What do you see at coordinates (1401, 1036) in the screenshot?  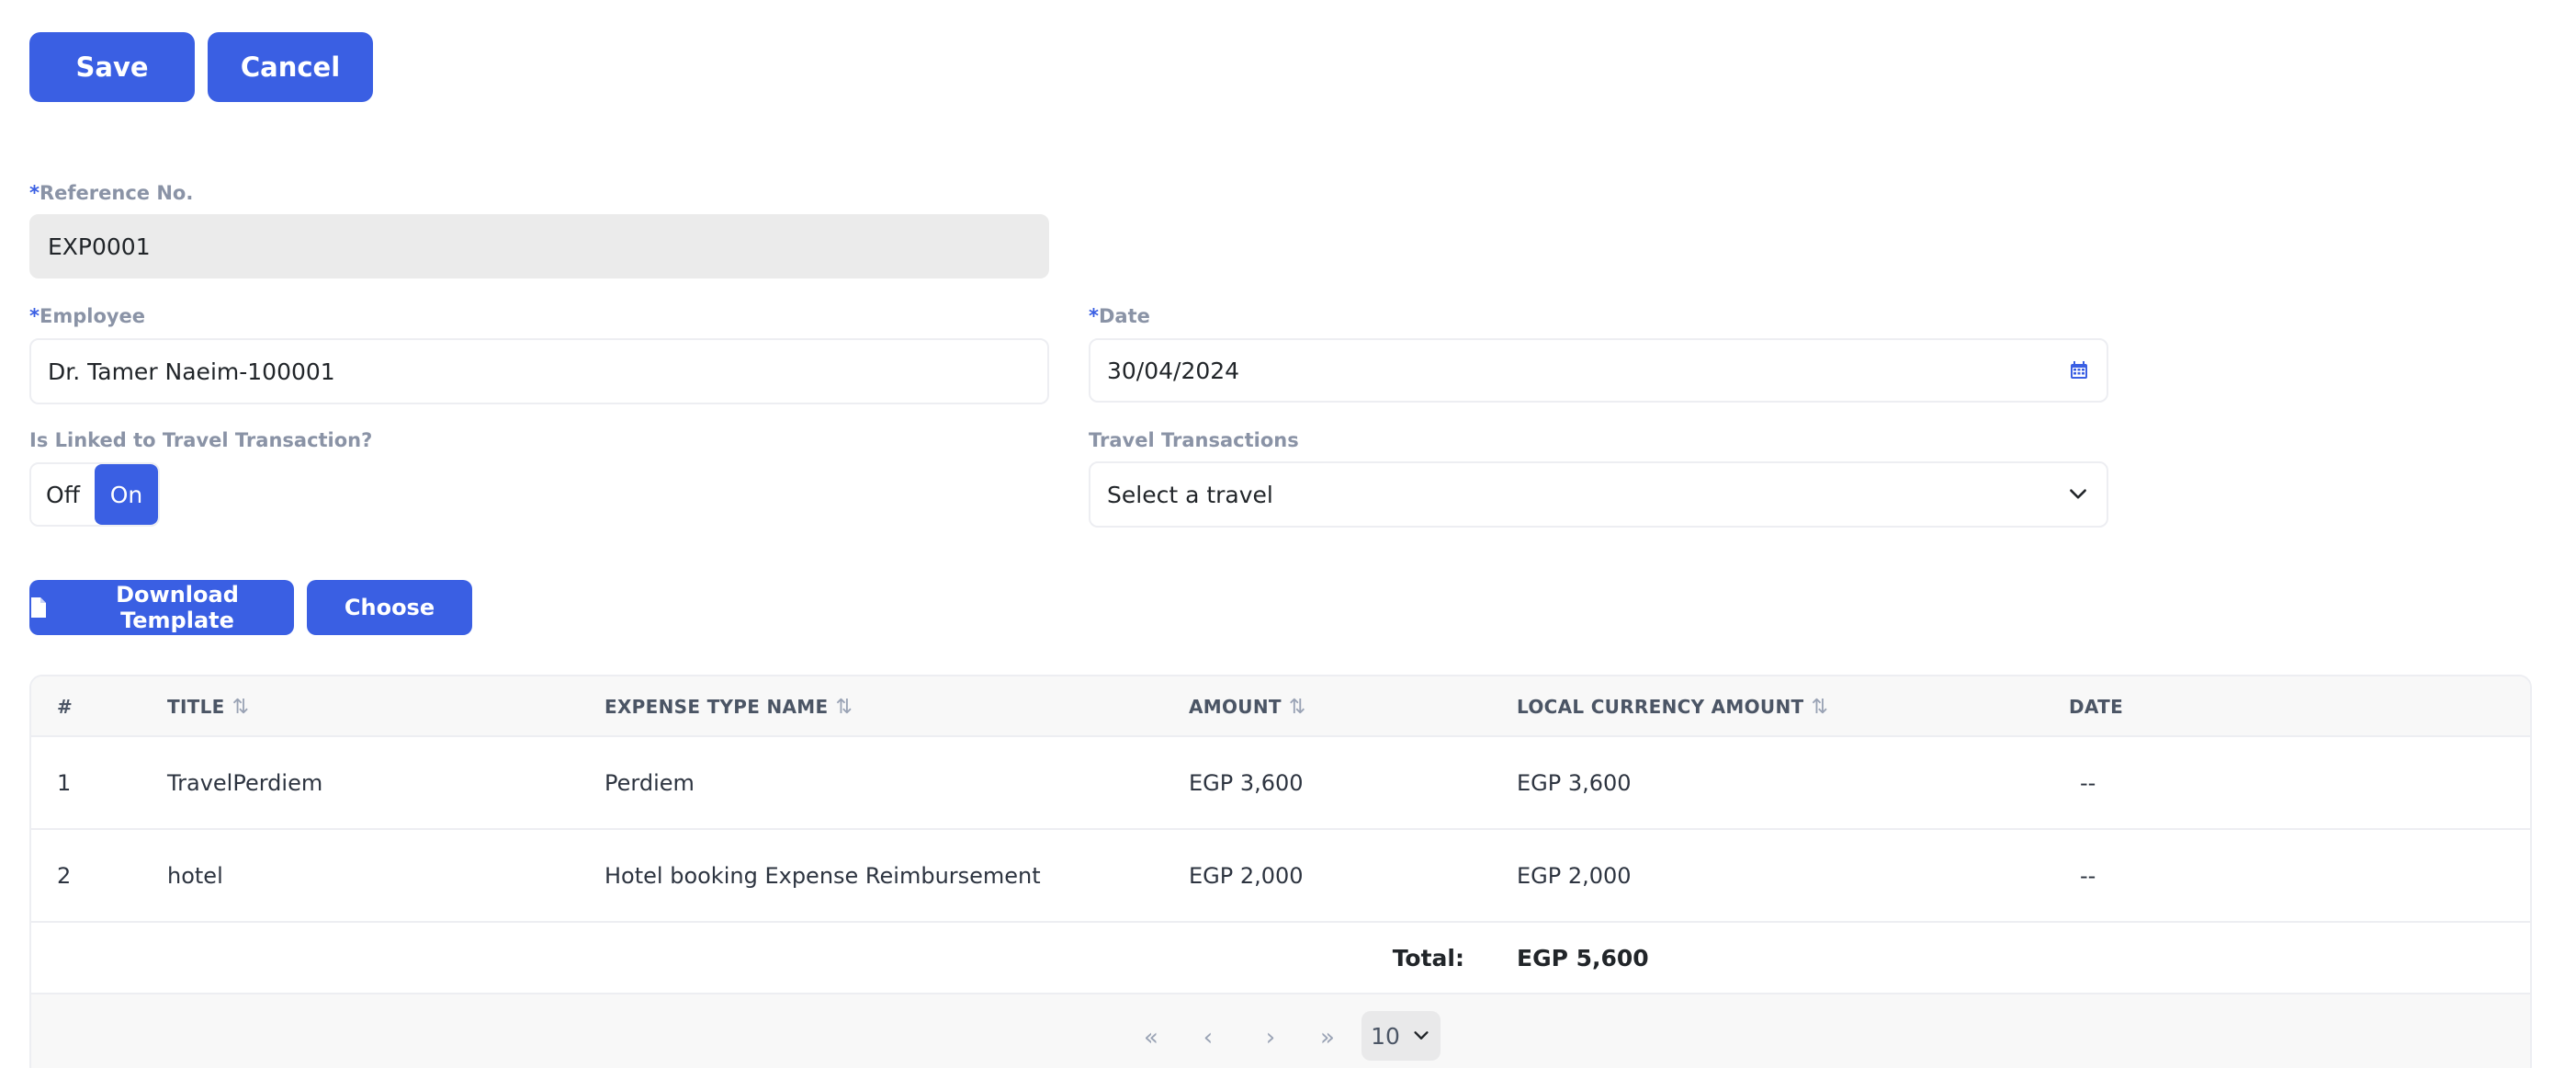 I see `page-size-select: 10` at bounding box center [1401, 1036].